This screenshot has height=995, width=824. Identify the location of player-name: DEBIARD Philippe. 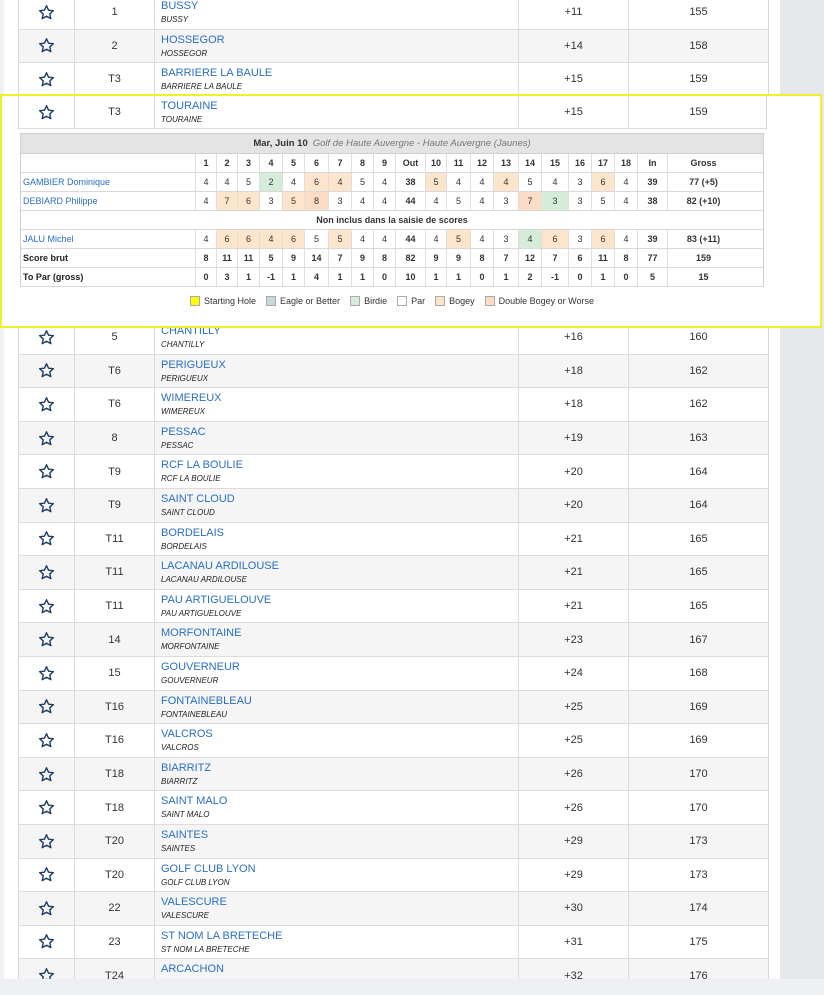
(60, 201).